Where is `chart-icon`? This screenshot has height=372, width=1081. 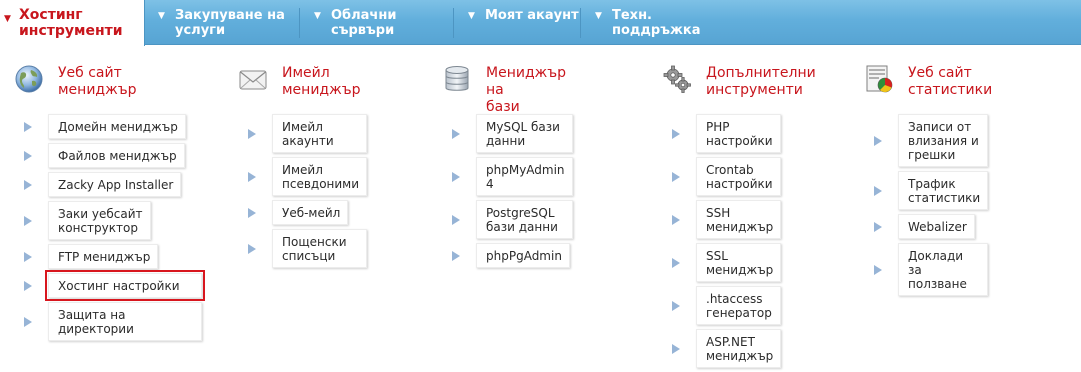
chart-icon is located at coordinates (879, 79).